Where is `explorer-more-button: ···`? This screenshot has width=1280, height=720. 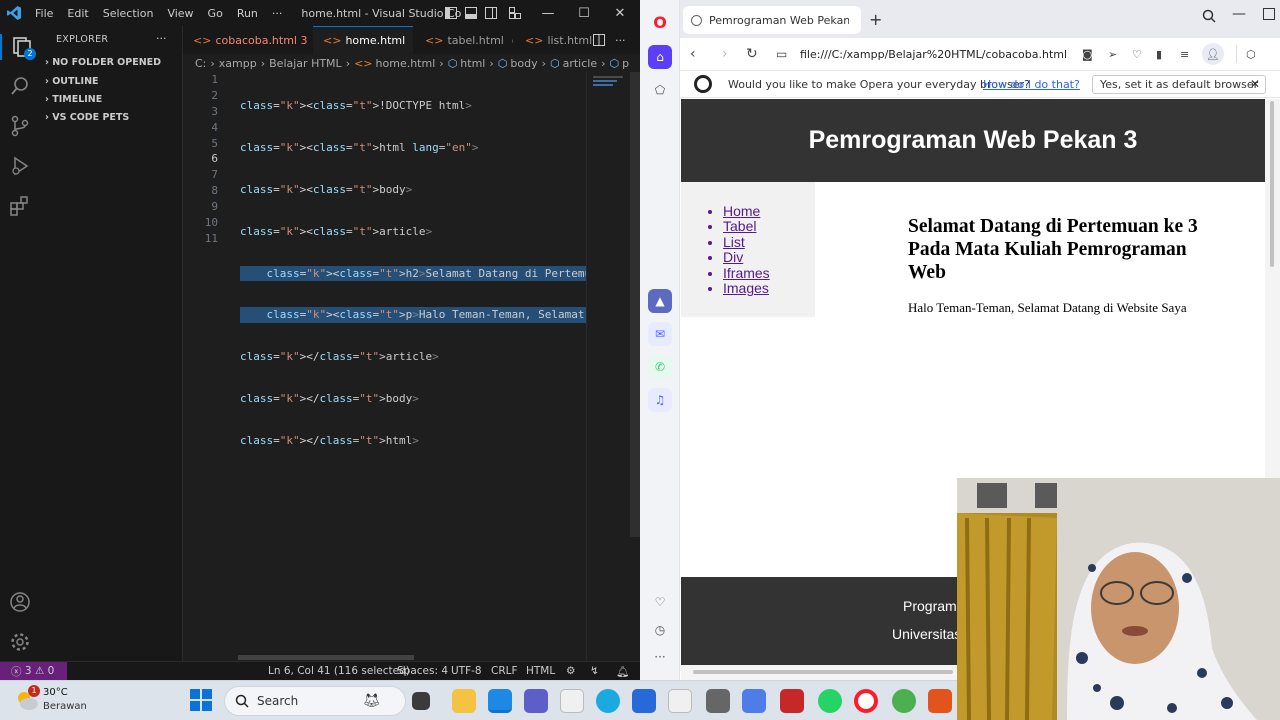 explorer-more-button: ··· is located at coordinates (161, 38).